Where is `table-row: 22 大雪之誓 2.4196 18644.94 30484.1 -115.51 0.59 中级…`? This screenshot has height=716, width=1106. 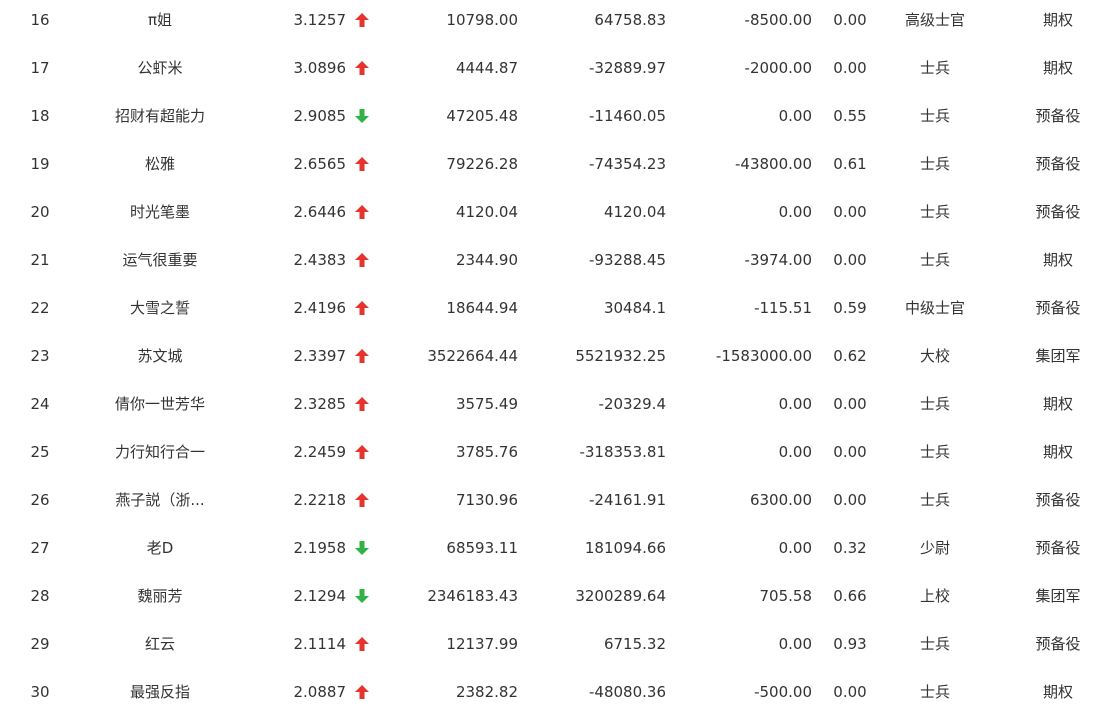 table-row: 22 大雪之誓 2.4196 18644.94 30484.1 -115.51 0.59 中级… is located at coordinates (553, 308).